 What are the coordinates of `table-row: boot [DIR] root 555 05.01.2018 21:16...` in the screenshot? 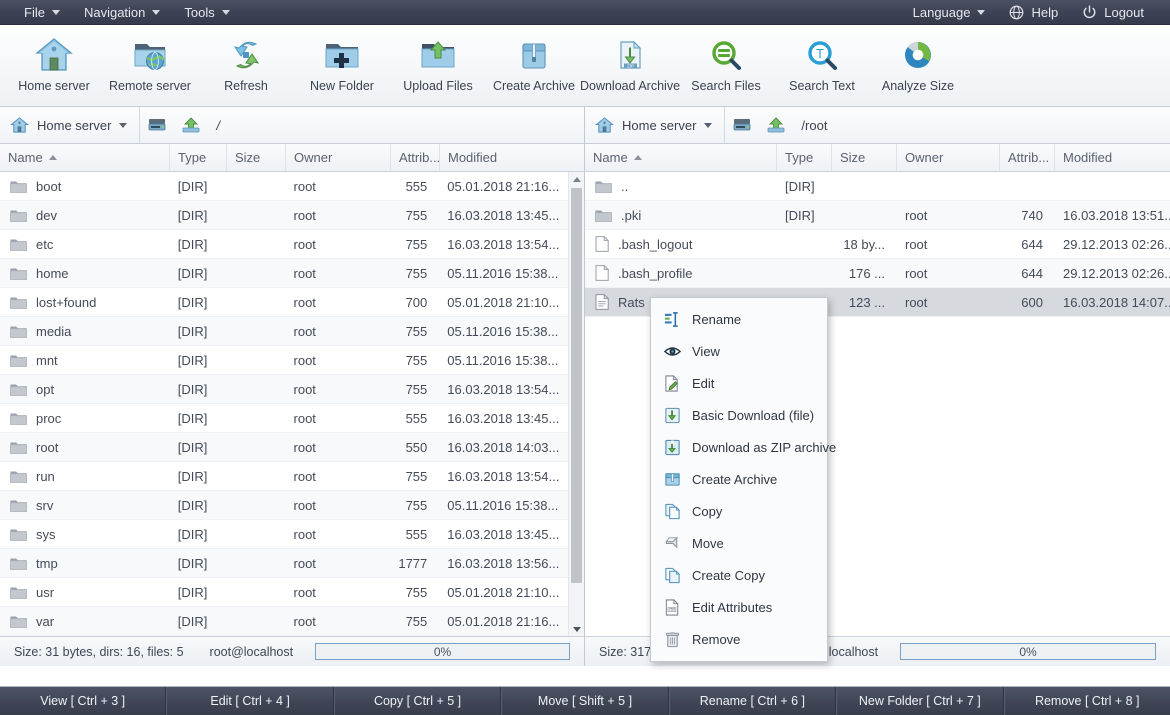 It's located at (292, 186).